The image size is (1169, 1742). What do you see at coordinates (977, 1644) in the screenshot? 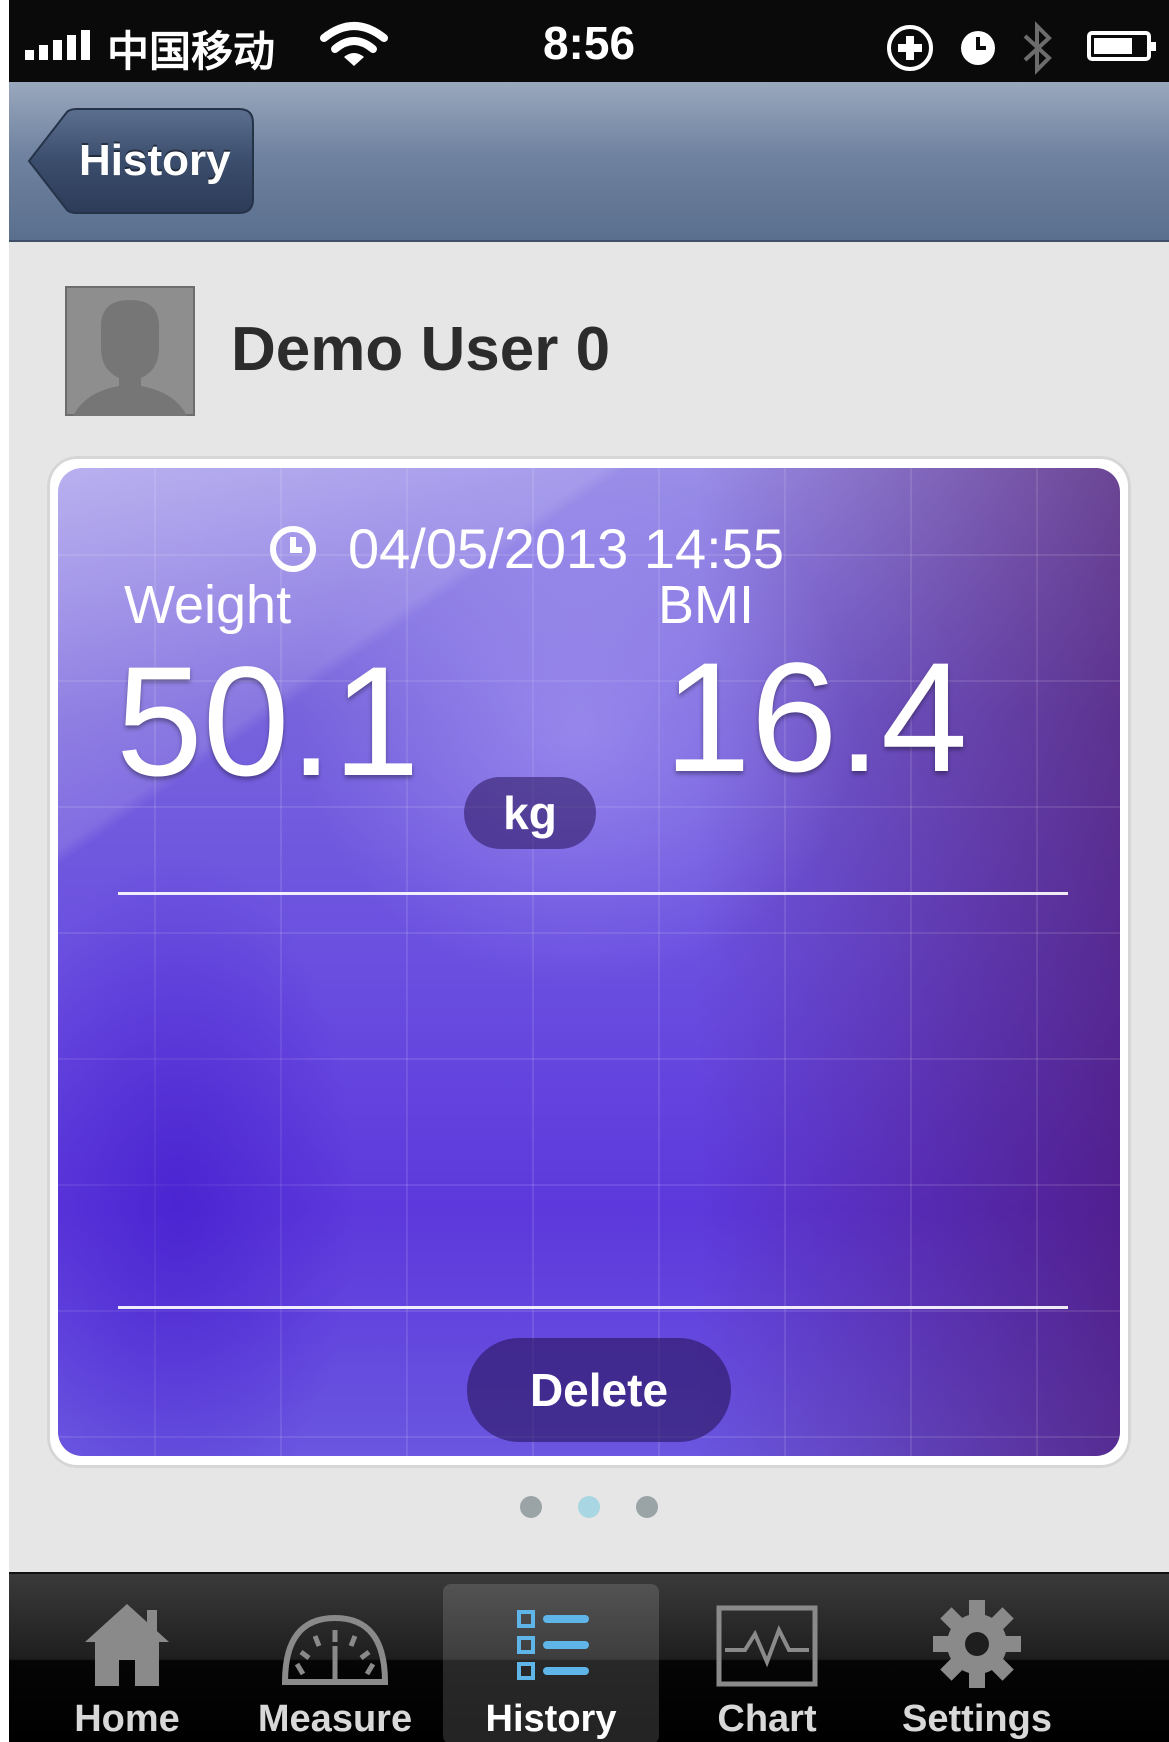
I see `gear-icon` at bounding box center [977, 1644].